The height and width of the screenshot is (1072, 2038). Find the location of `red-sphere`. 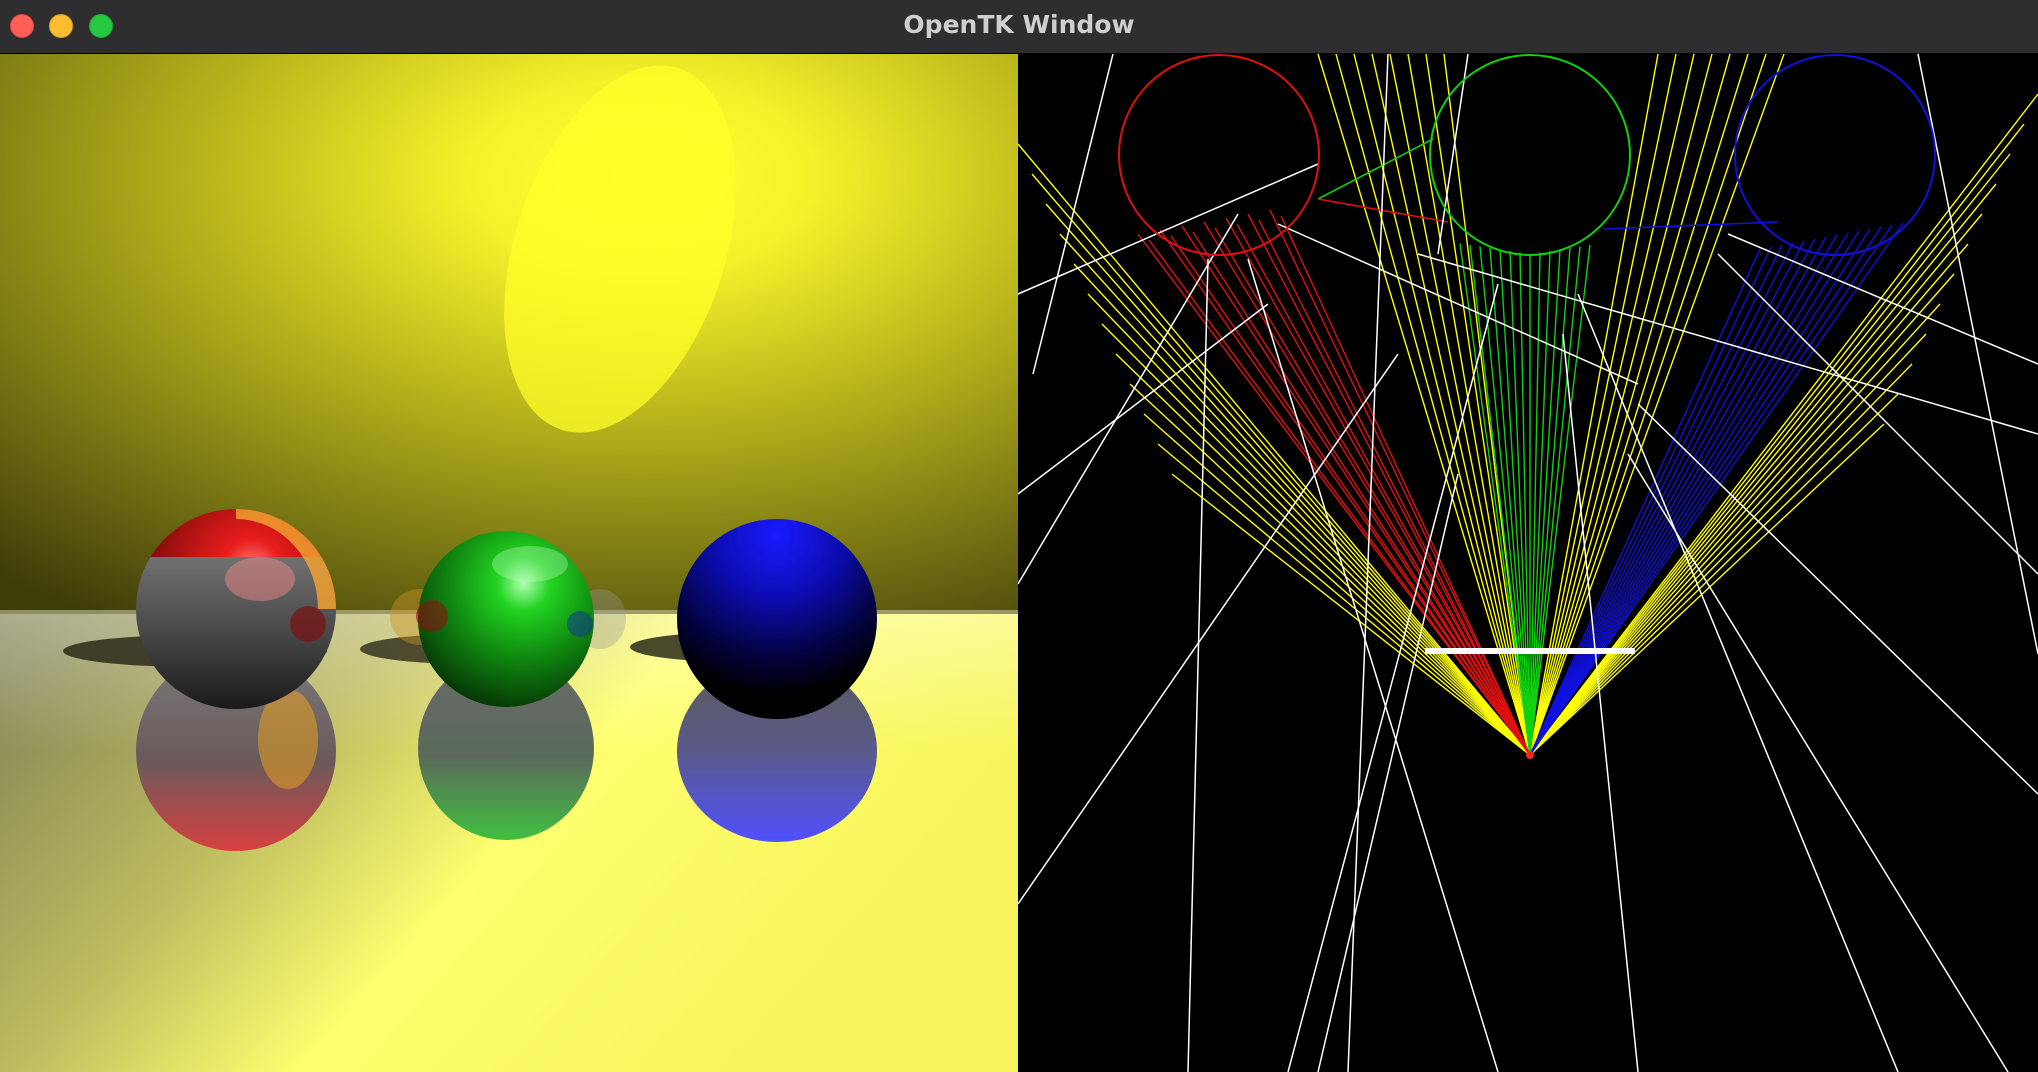

red-sphere is located at coordinates (236, 609).